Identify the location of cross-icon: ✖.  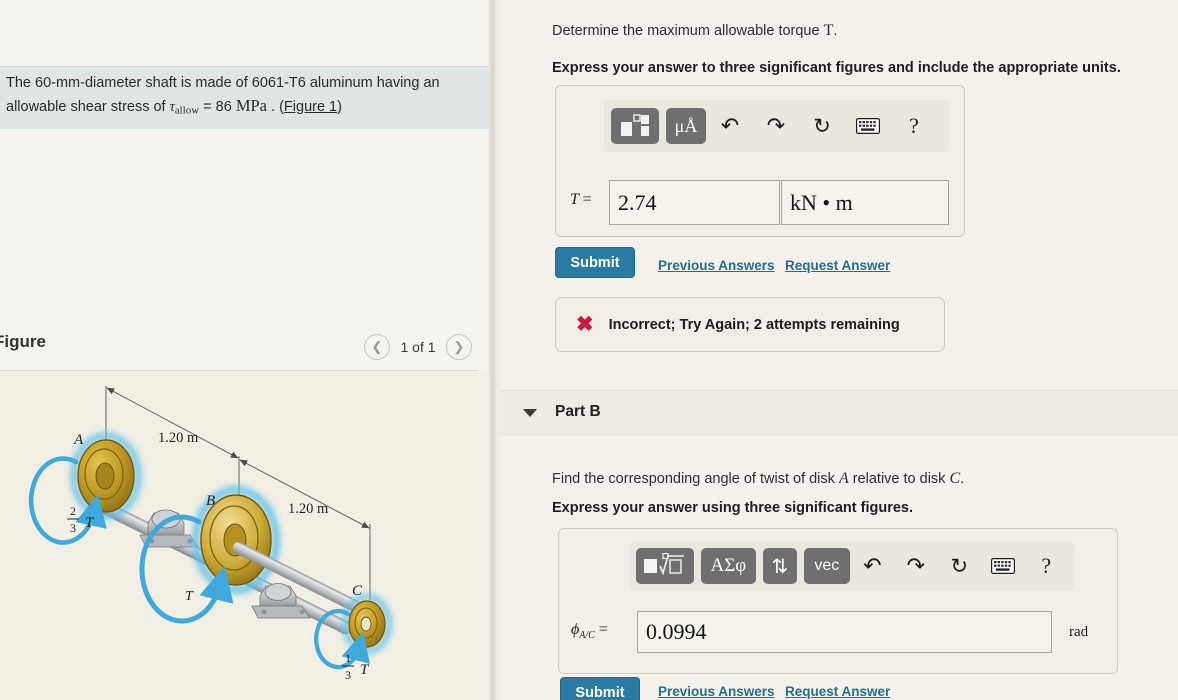
(585, 324).